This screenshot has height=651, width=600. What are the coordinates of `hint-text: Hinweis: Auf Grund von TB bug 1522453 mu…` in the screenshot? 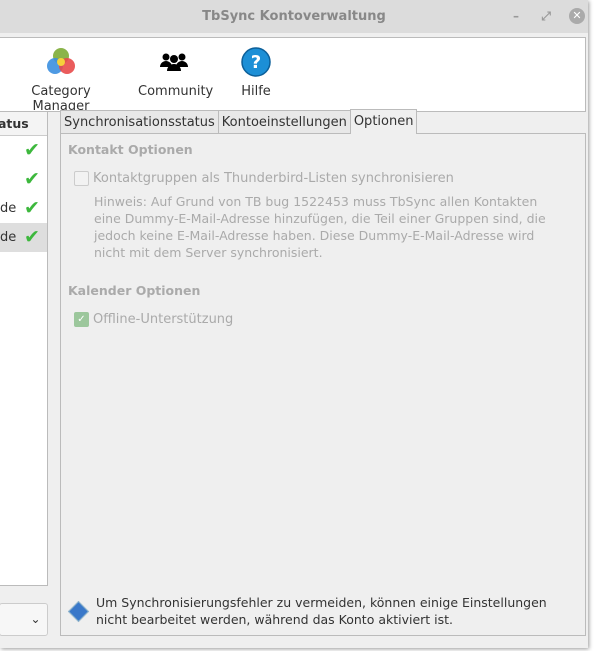 It's located at (320, 227).